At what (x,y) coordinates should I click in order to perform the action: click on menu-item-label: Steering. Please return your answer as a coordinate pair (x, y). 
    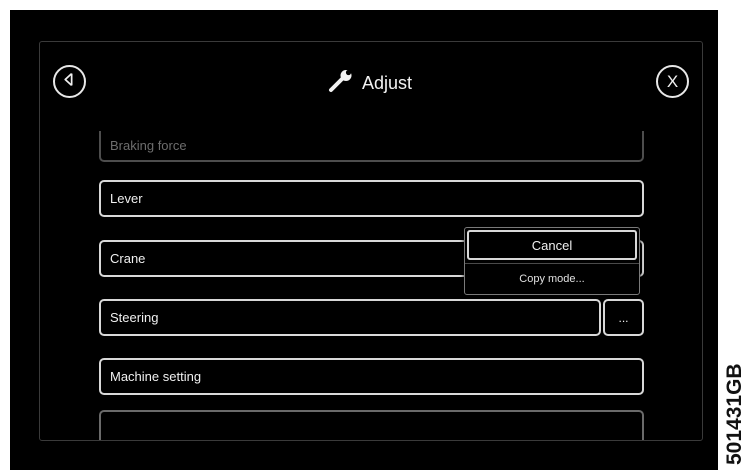
    Looking at the image, I should click on (134, 317).